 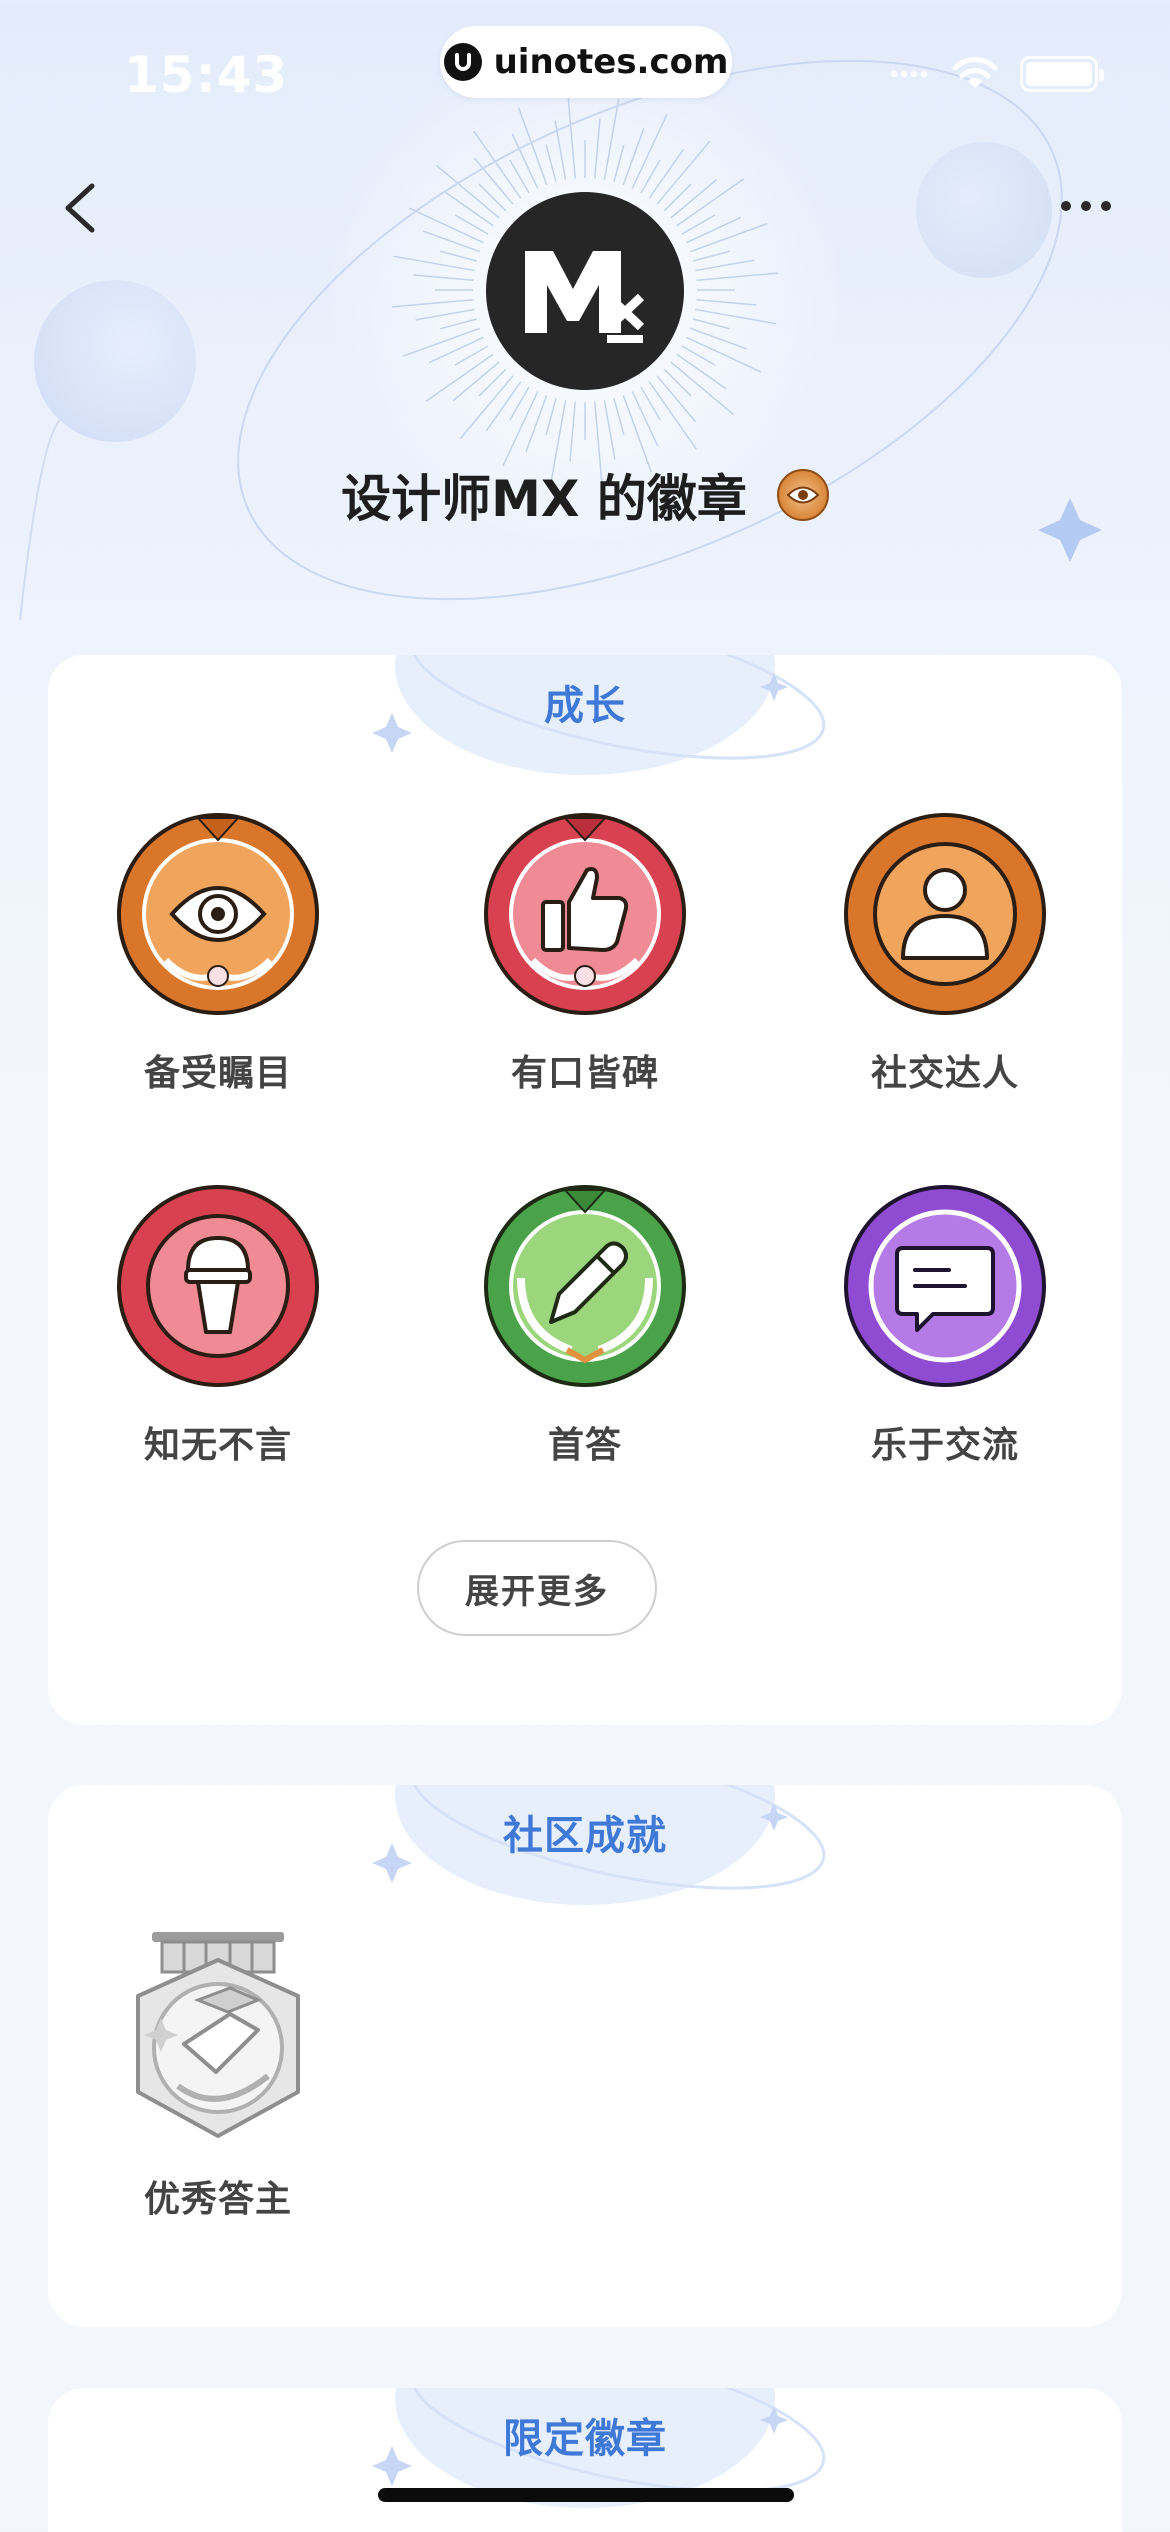 I want to click on avatar, so click(x=585, y=291).